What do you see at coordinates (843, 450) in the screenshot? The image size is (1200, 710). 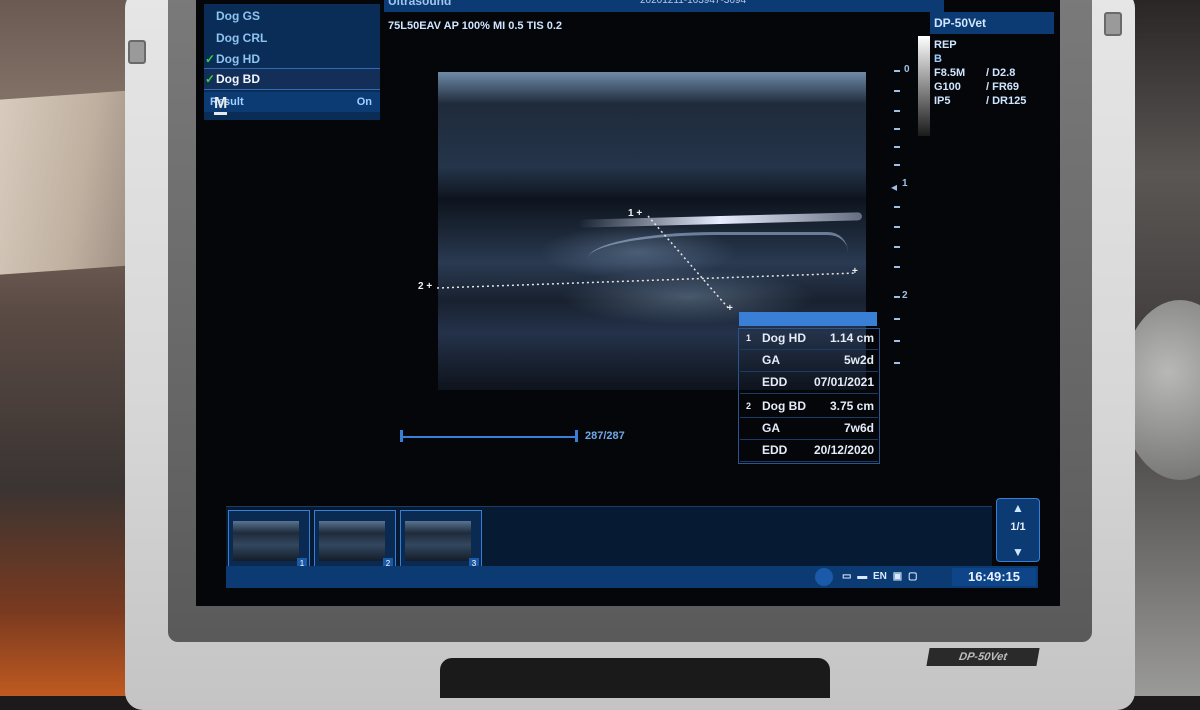 I see `result-value: 20/12/2020` at bounding box center [843, 450].